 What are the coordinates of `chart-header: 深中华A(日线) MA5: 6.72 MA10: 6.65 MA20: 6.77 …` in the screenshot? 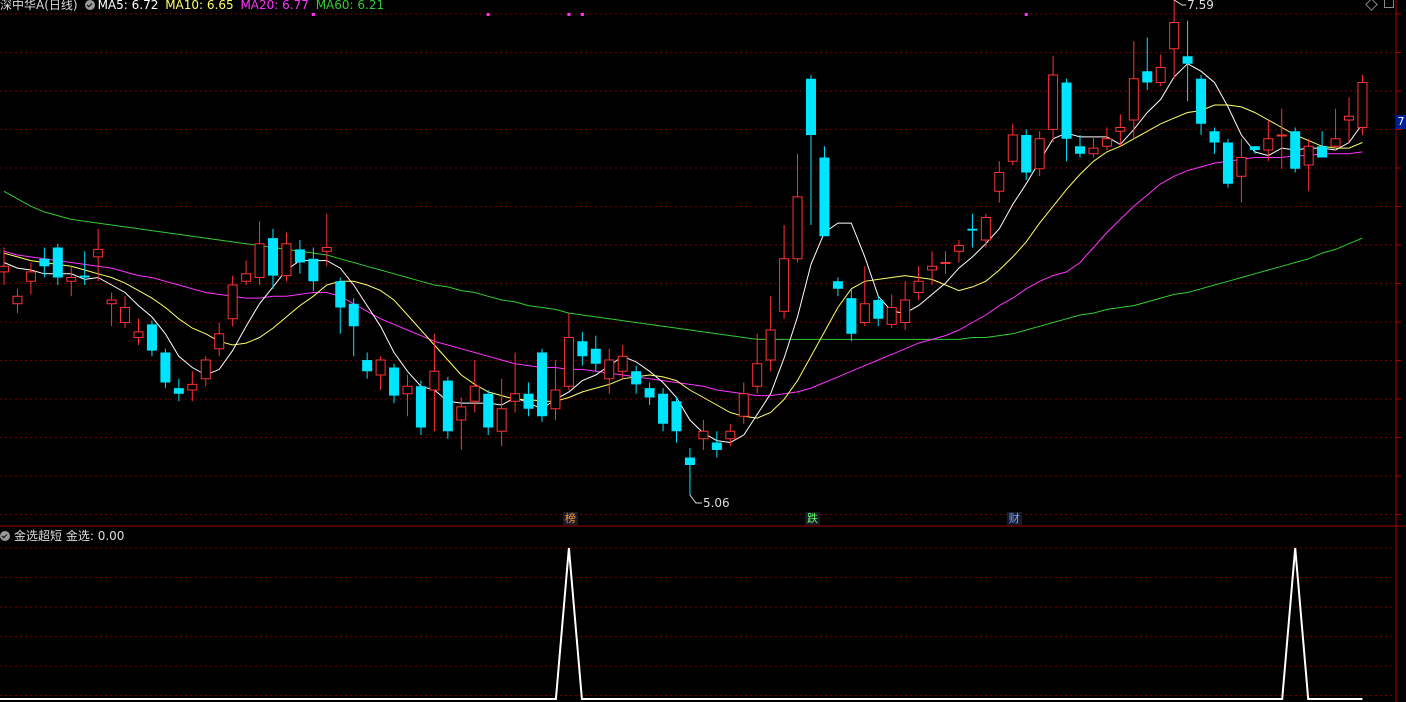 It's located at (193, 6).